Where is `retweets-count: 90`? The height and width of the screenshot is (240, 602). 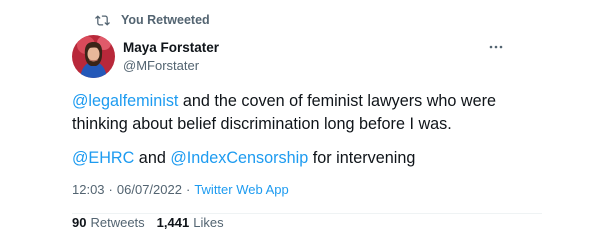 retweets-count: 90 is located at coordinates (79, 222).